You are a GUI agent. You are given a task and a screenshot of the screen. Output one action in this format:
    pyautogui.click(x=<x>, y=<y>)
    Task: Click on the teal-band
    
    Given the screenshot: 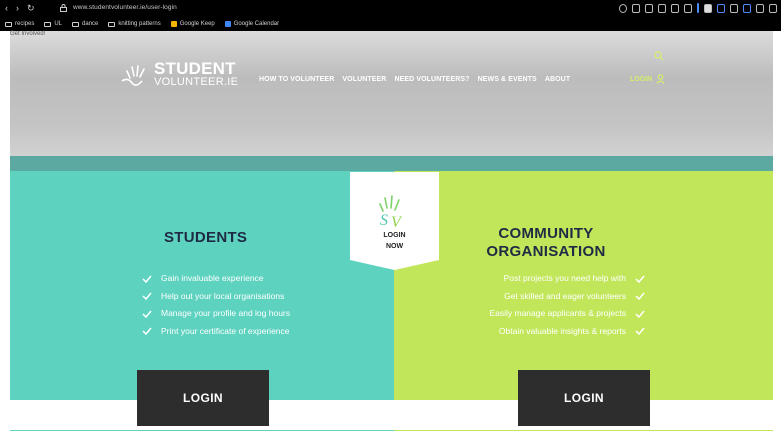 What is the action you would take?
    pyautogui.click(x=391, y=163)
    